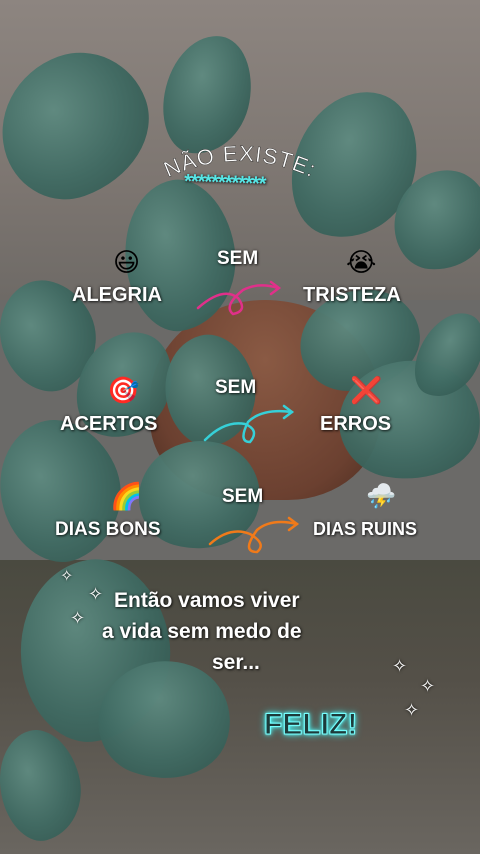 The width and height of the screenshot is (480, 854). Describe the element at coordinates (109, 424) in the screenshot. I see `left-label-acertos: ACERTOS` at that location.